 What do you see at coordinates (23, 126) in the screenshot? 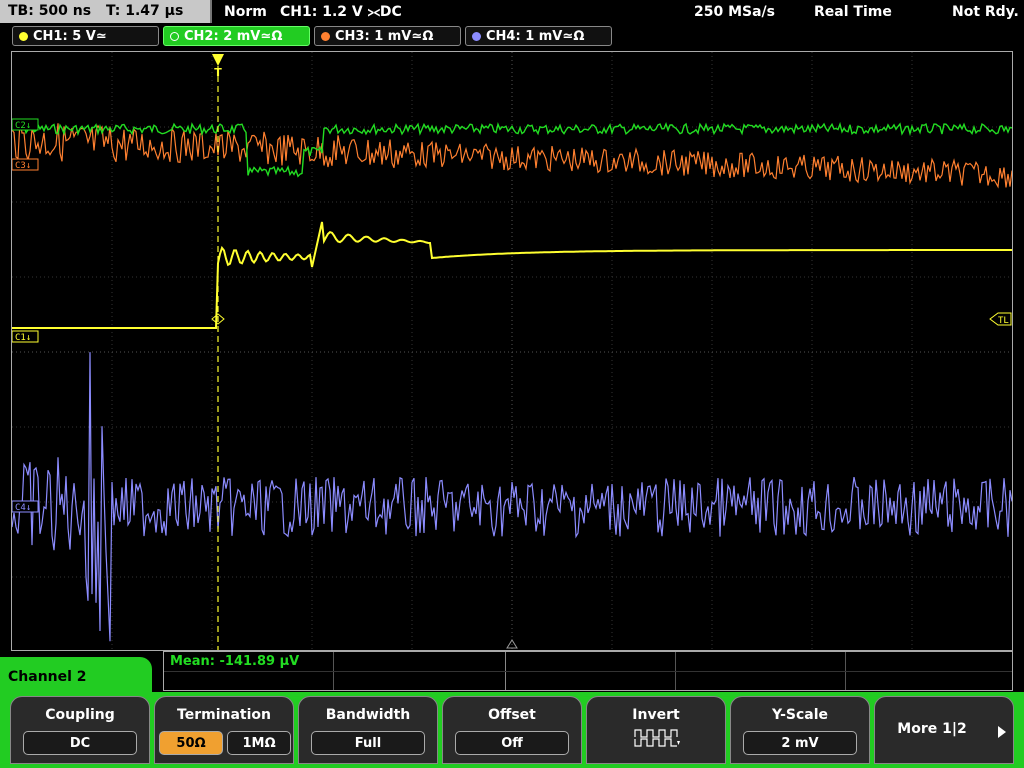
I see `ch2-marker-label: C2↓` at bounding box center [23, 126].